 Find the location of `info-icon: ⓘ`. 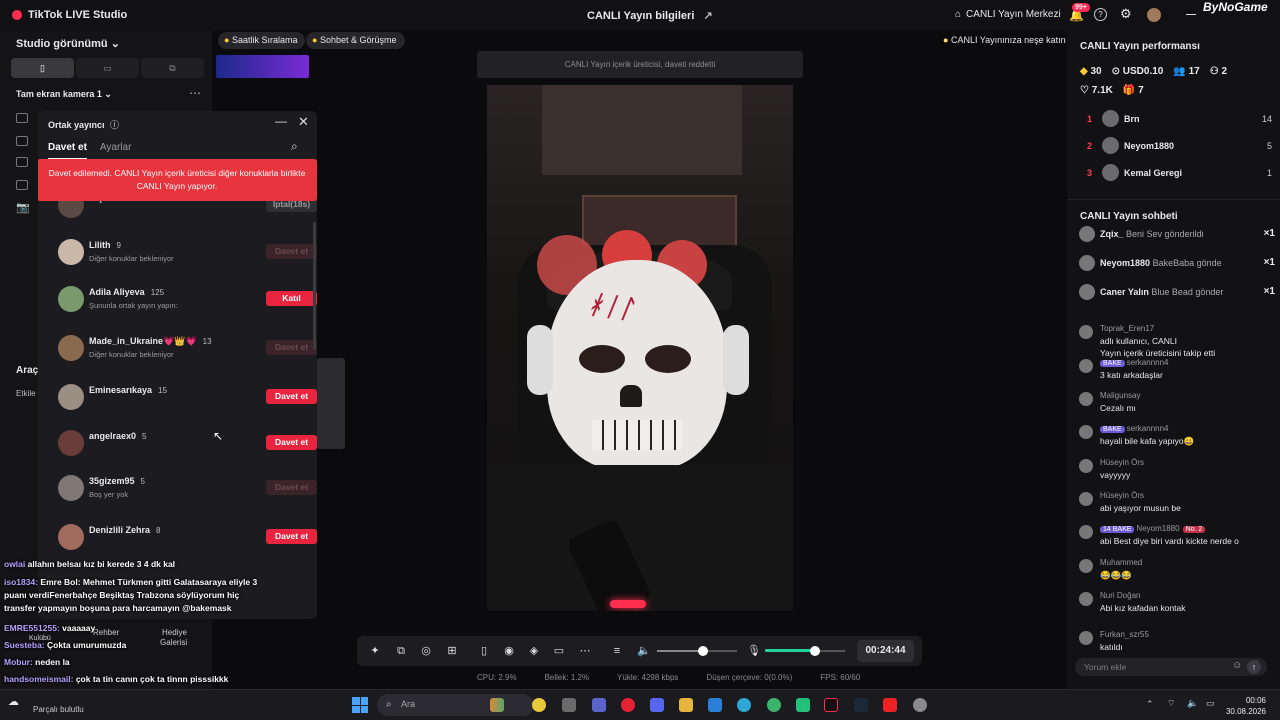

info-icon: ⓘ is located at coordinates (114, 125).